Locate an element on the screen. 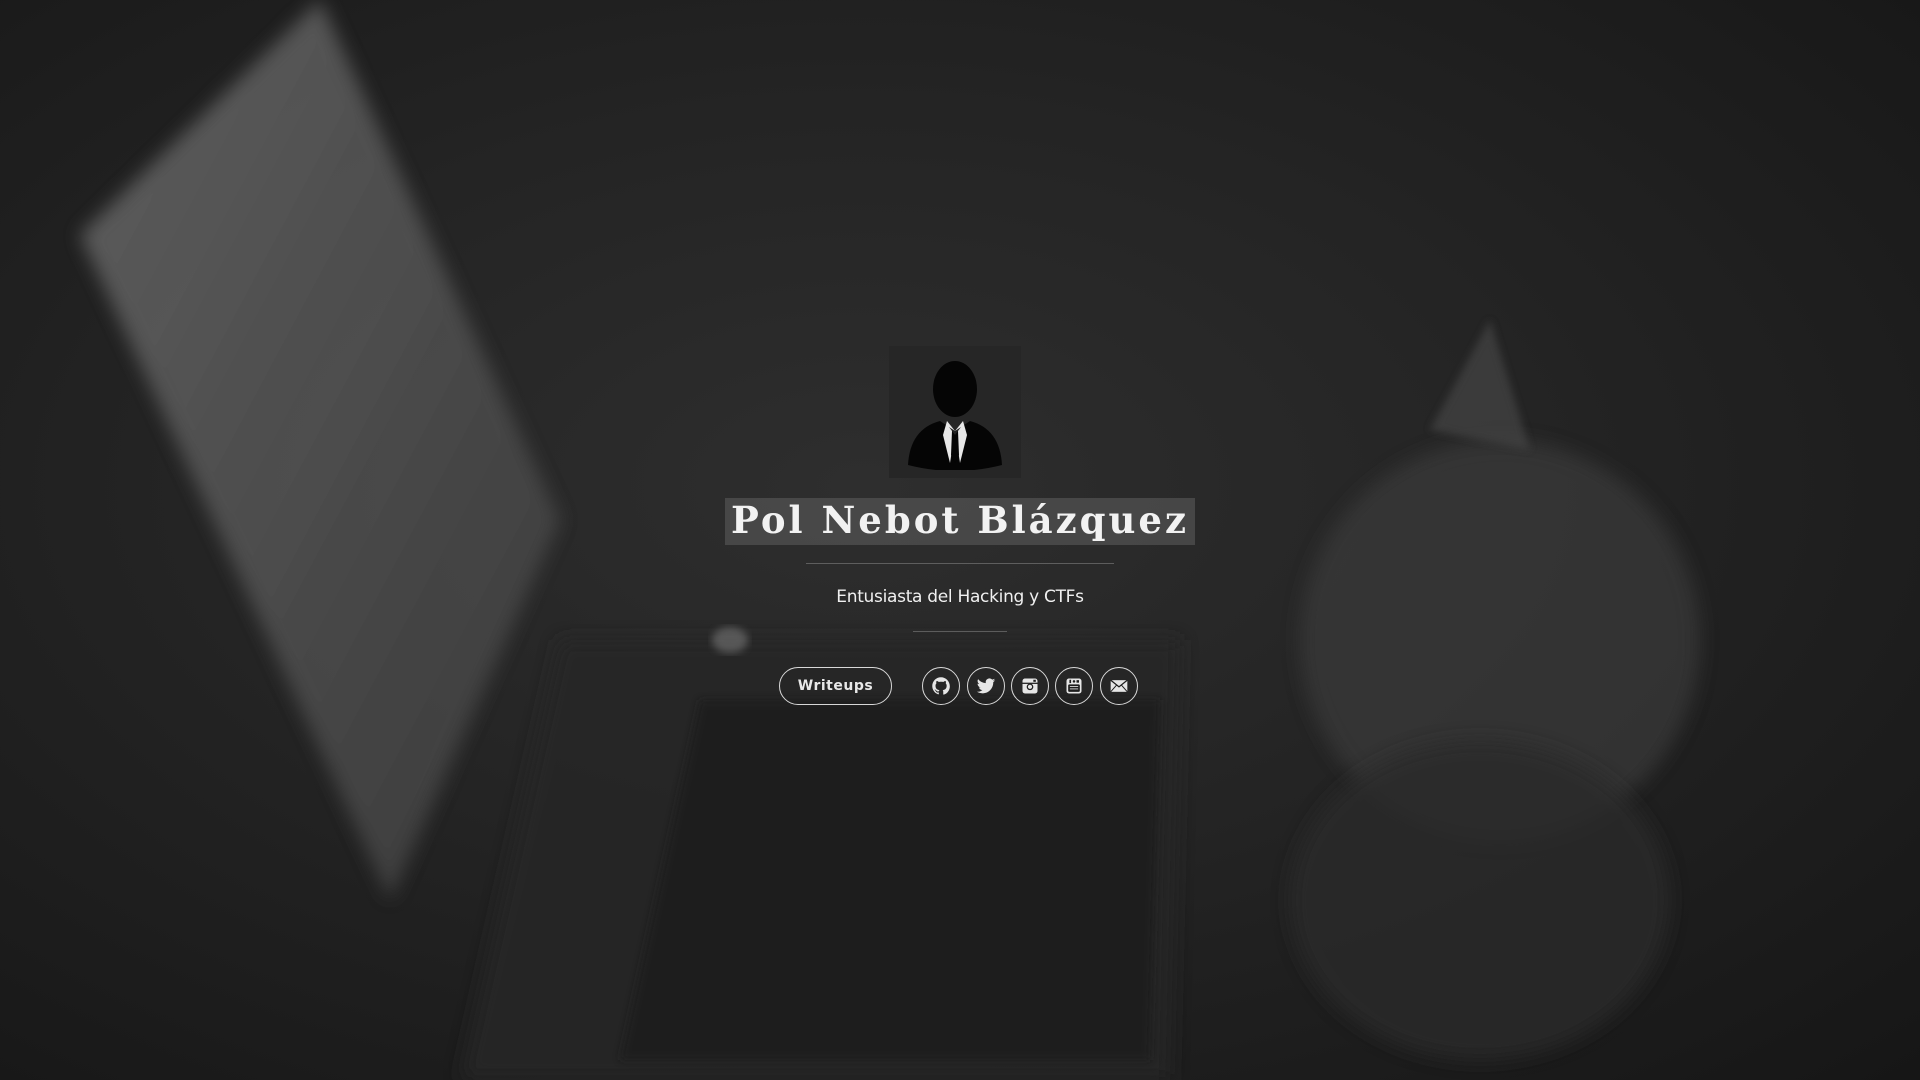 The width and height of the screenshot is (1920, 1080). email-icon is located at coordinates (1119, 686).